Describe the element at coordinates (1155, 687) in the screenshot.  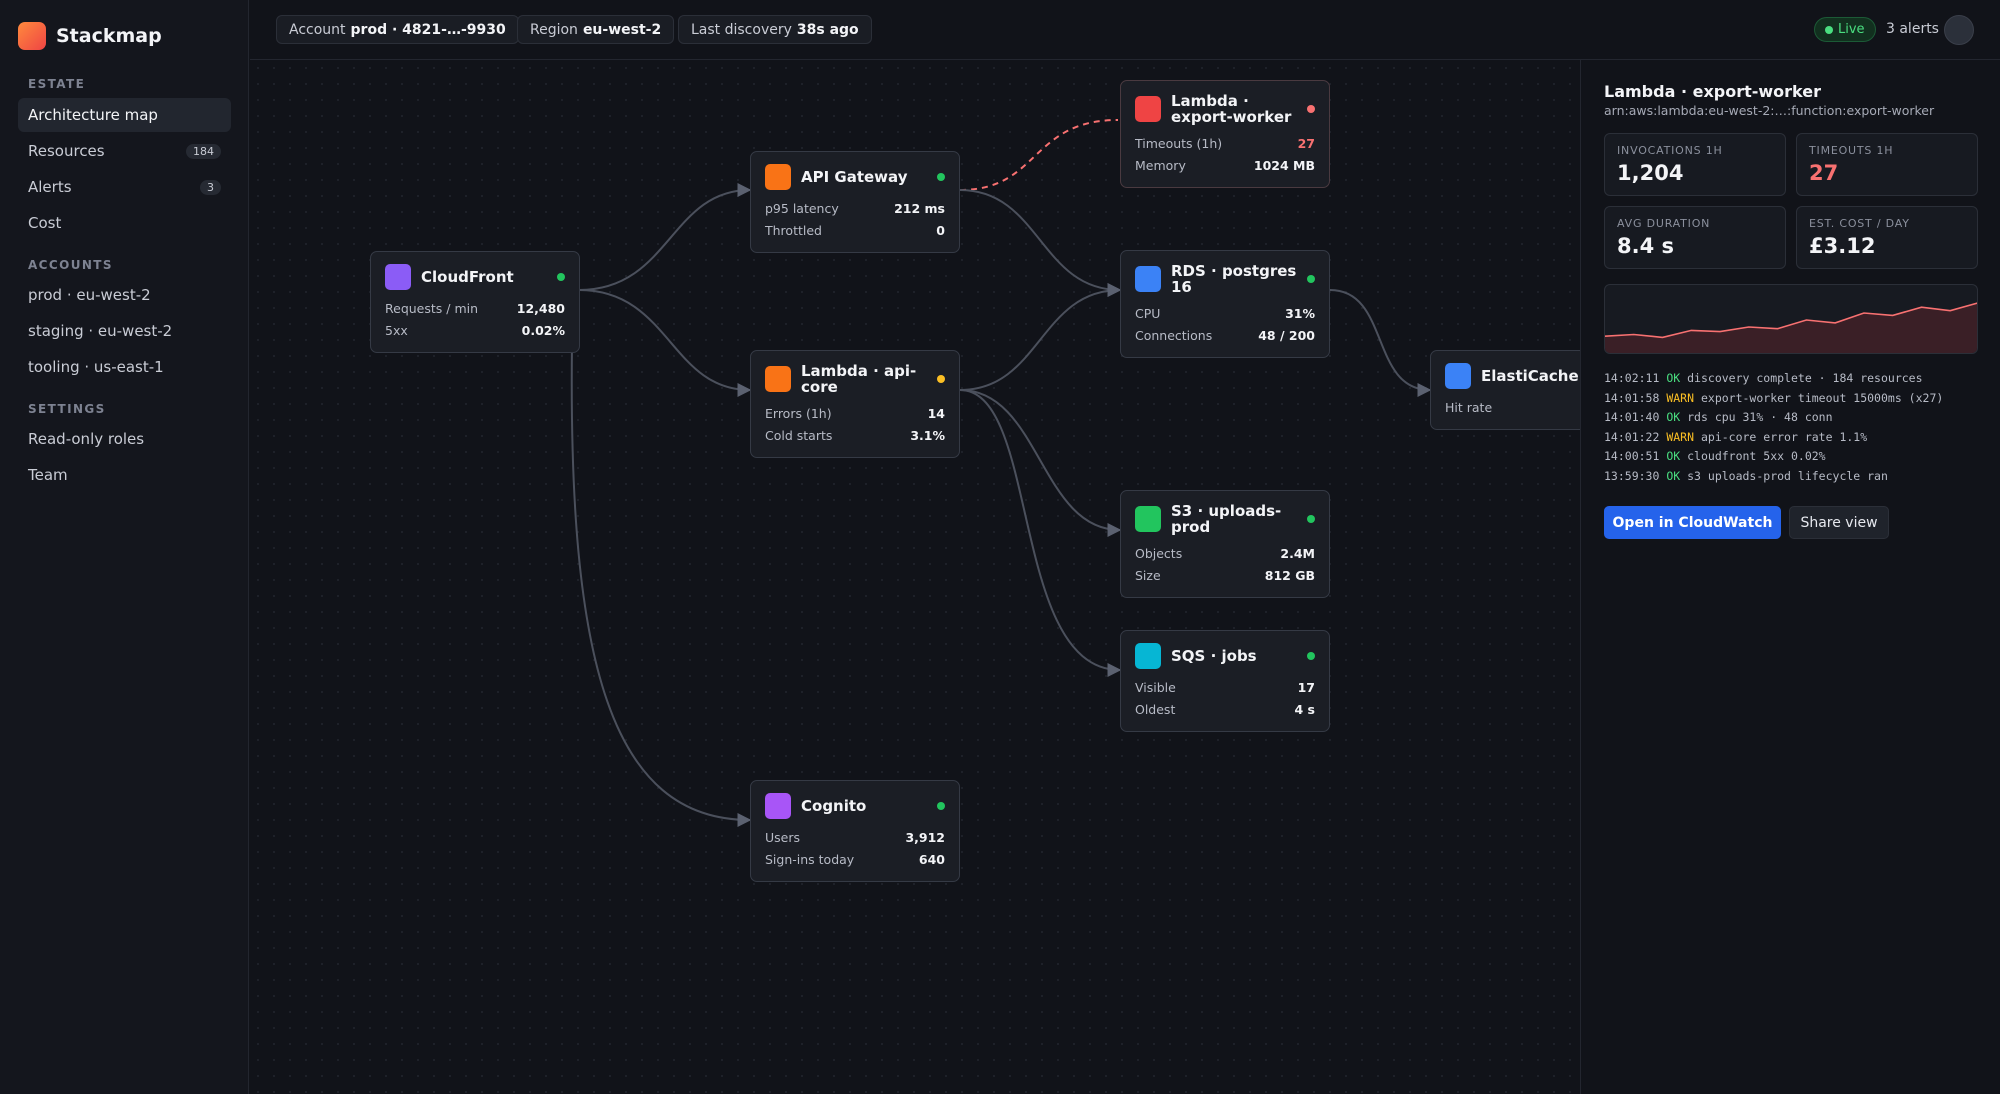
I see `metric-label: Visible` at that location.